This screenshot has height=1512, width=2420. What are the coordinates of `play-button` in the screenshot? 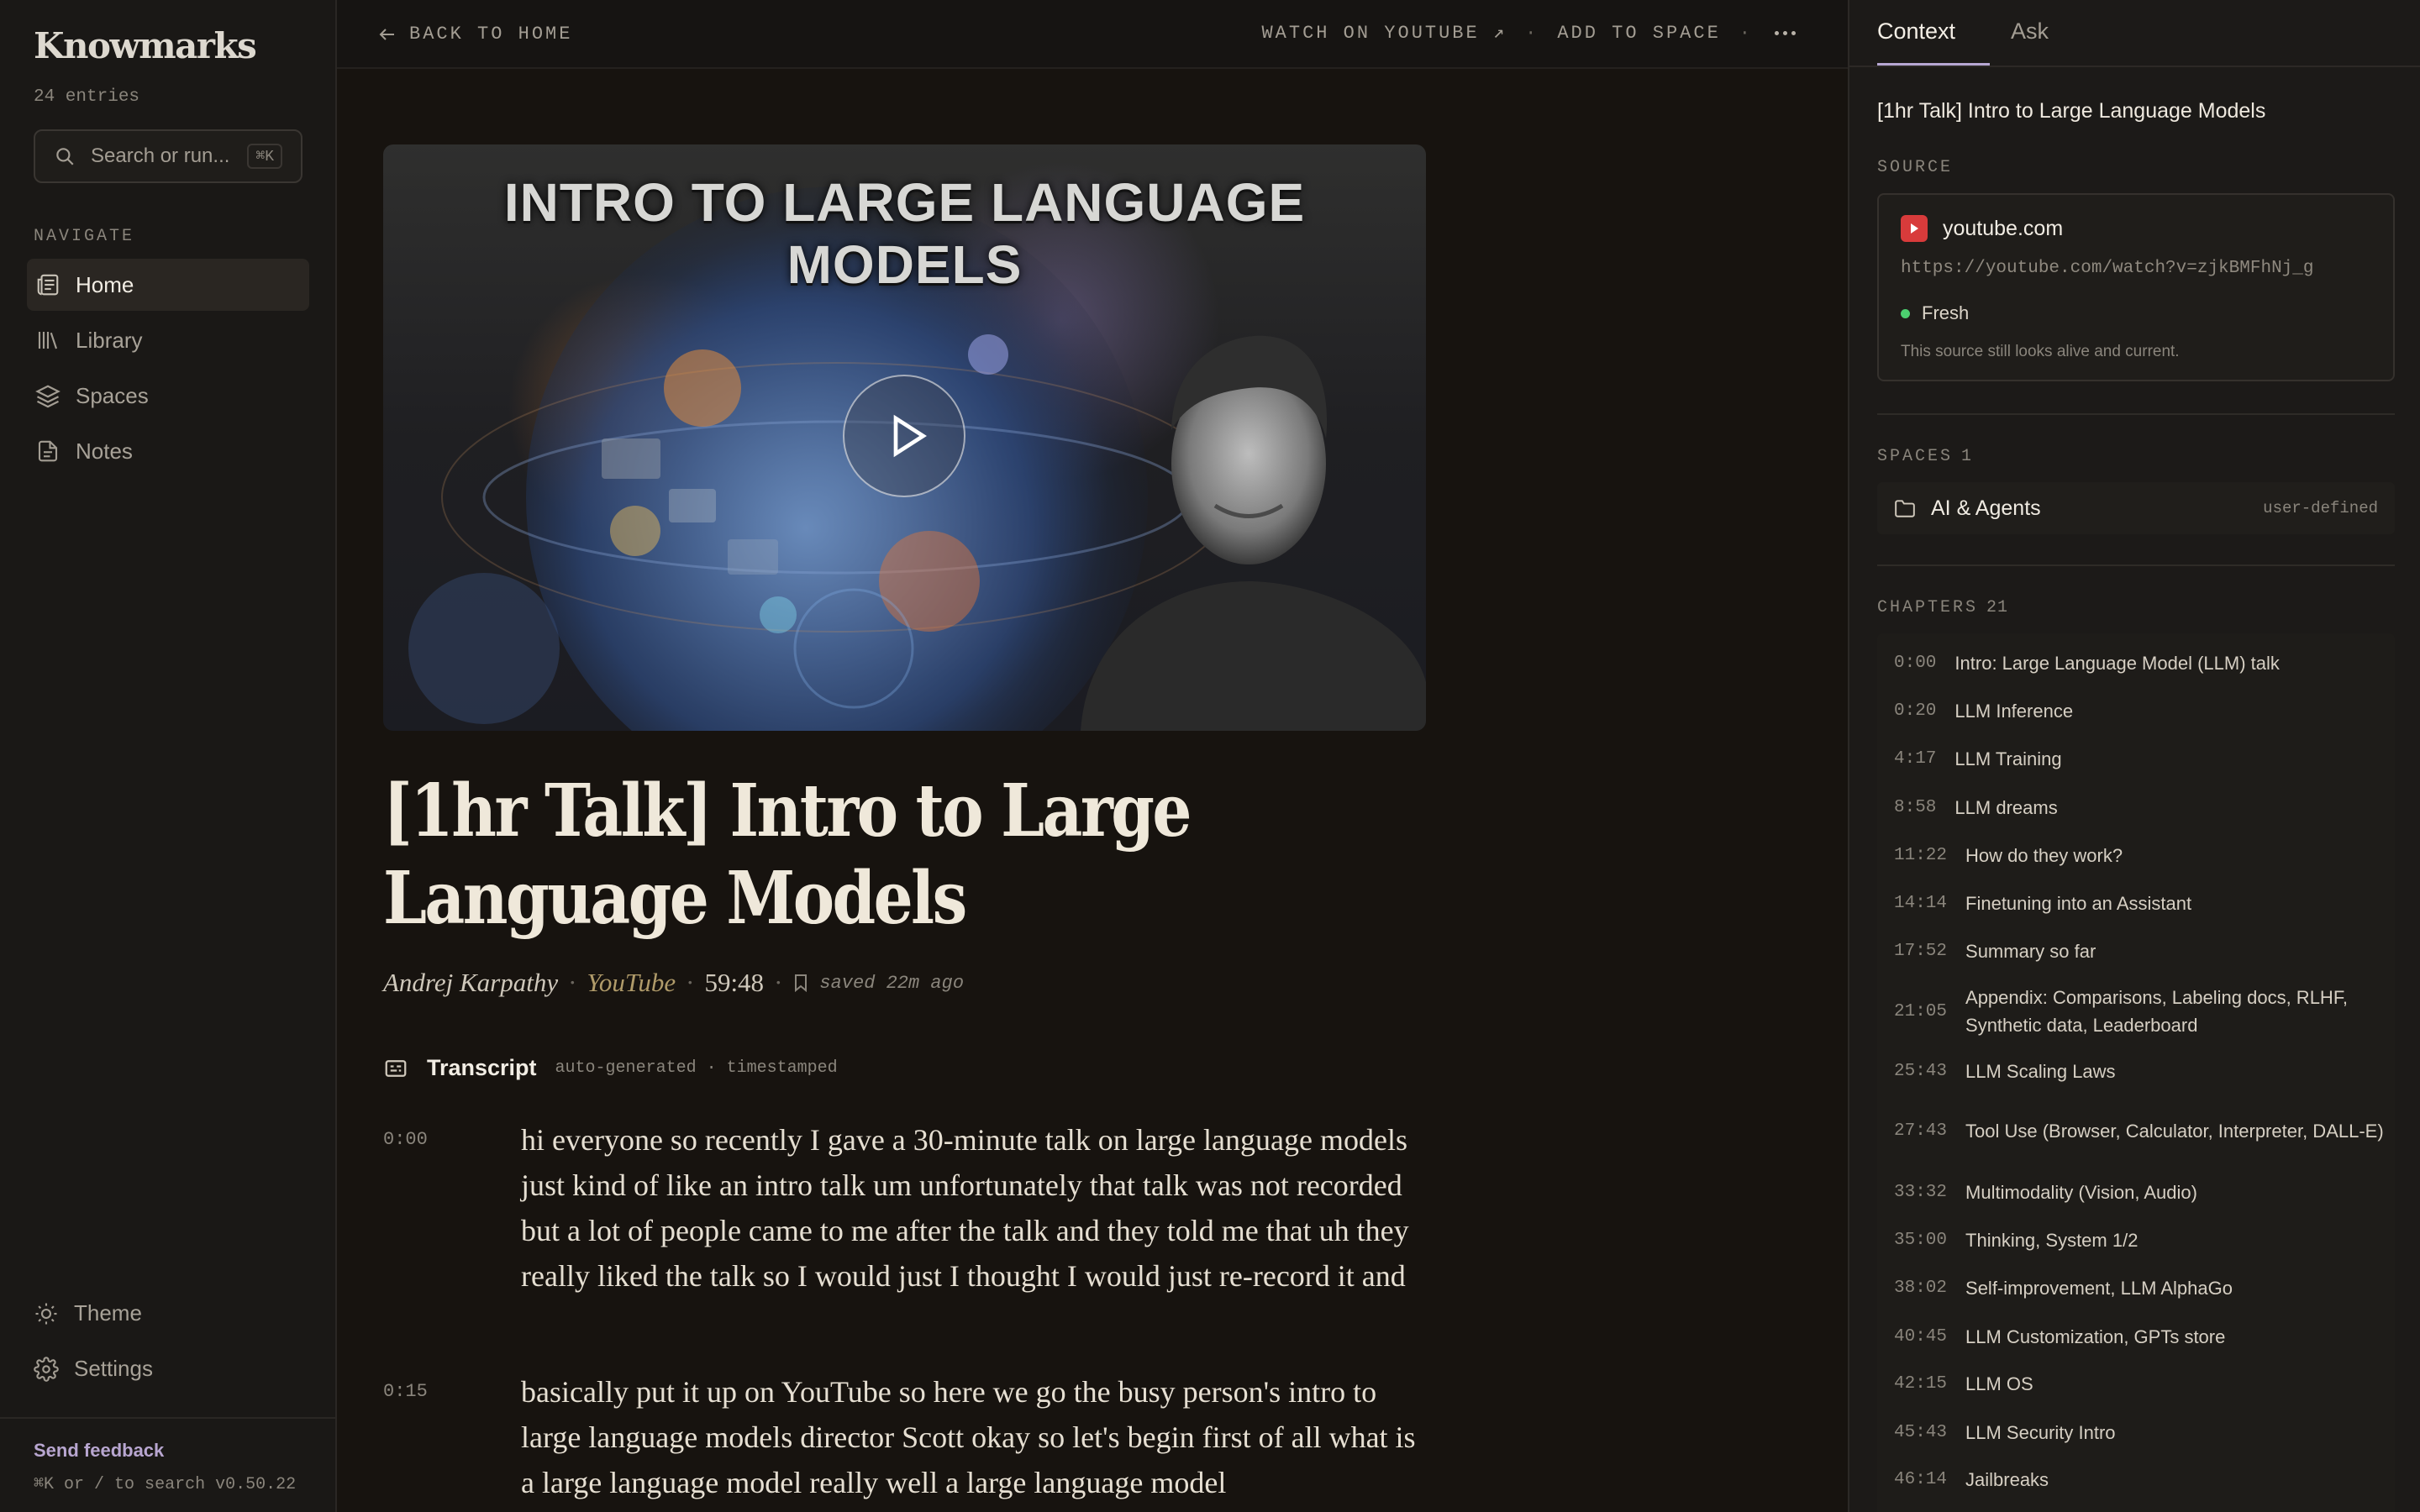 It's located at (904, 436).